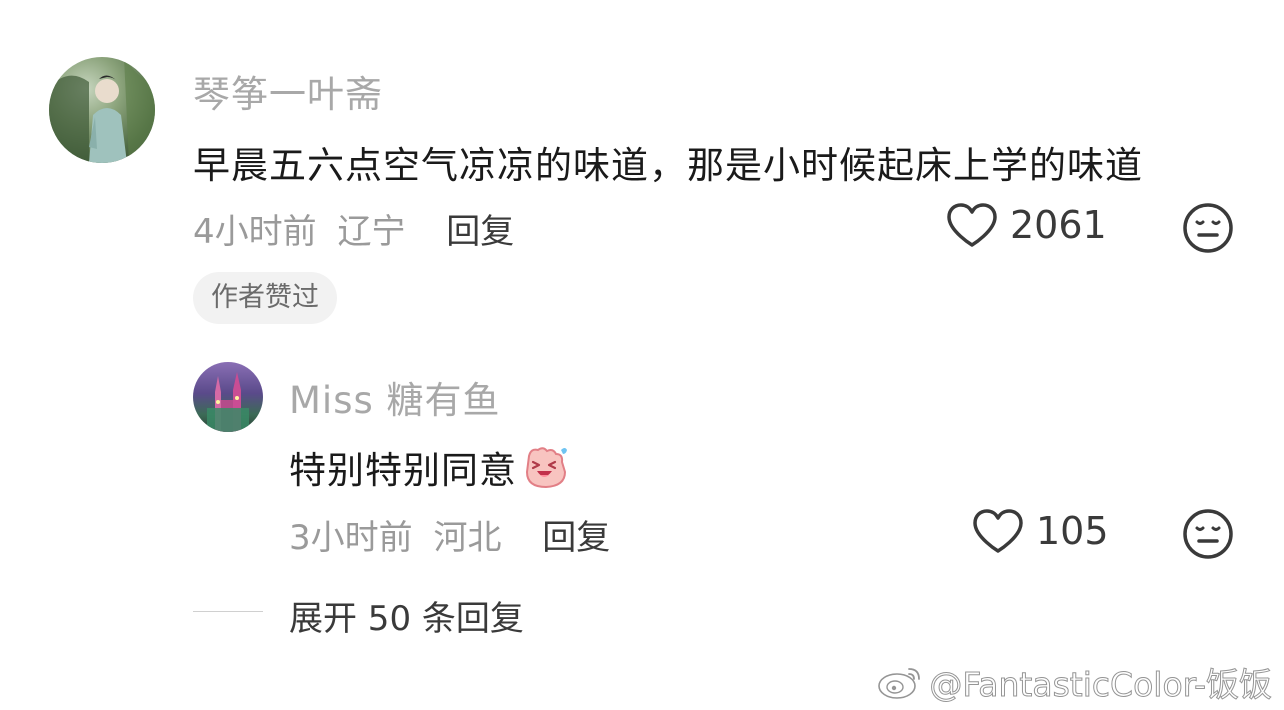 Image resolution: width=1284 pixels, height=710 pixels. What do you see at coordinates (998, 531) in the screenshot?
I see `heart-outline-icon` at bounding box center [998, 531].